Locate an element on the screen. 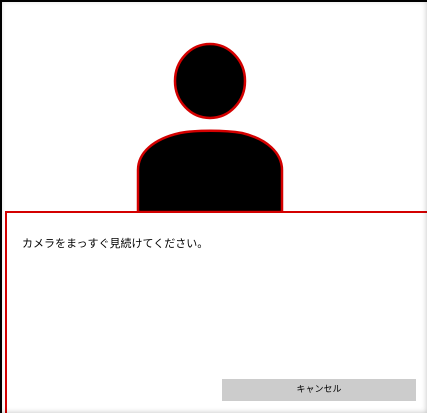 This screenshot has height=413, width=427. section-divider is located at coordinates (216, 212).